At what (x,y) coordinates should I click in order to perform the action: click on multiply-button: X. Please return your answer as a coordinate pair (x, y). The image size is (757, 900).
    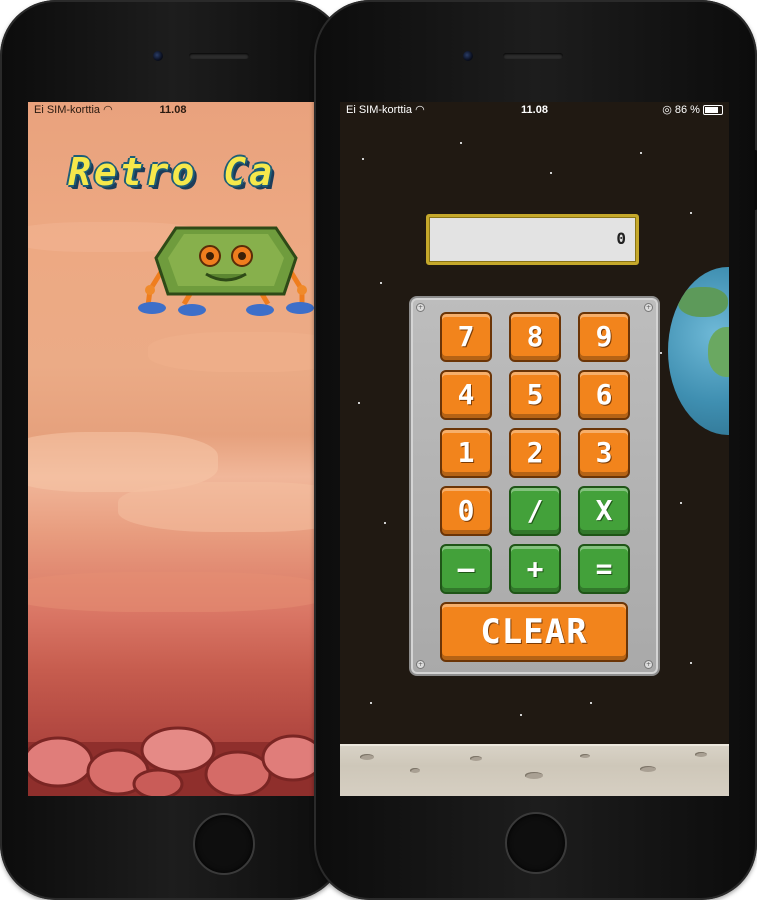
    Looking at the image, I should click on (604, 511).